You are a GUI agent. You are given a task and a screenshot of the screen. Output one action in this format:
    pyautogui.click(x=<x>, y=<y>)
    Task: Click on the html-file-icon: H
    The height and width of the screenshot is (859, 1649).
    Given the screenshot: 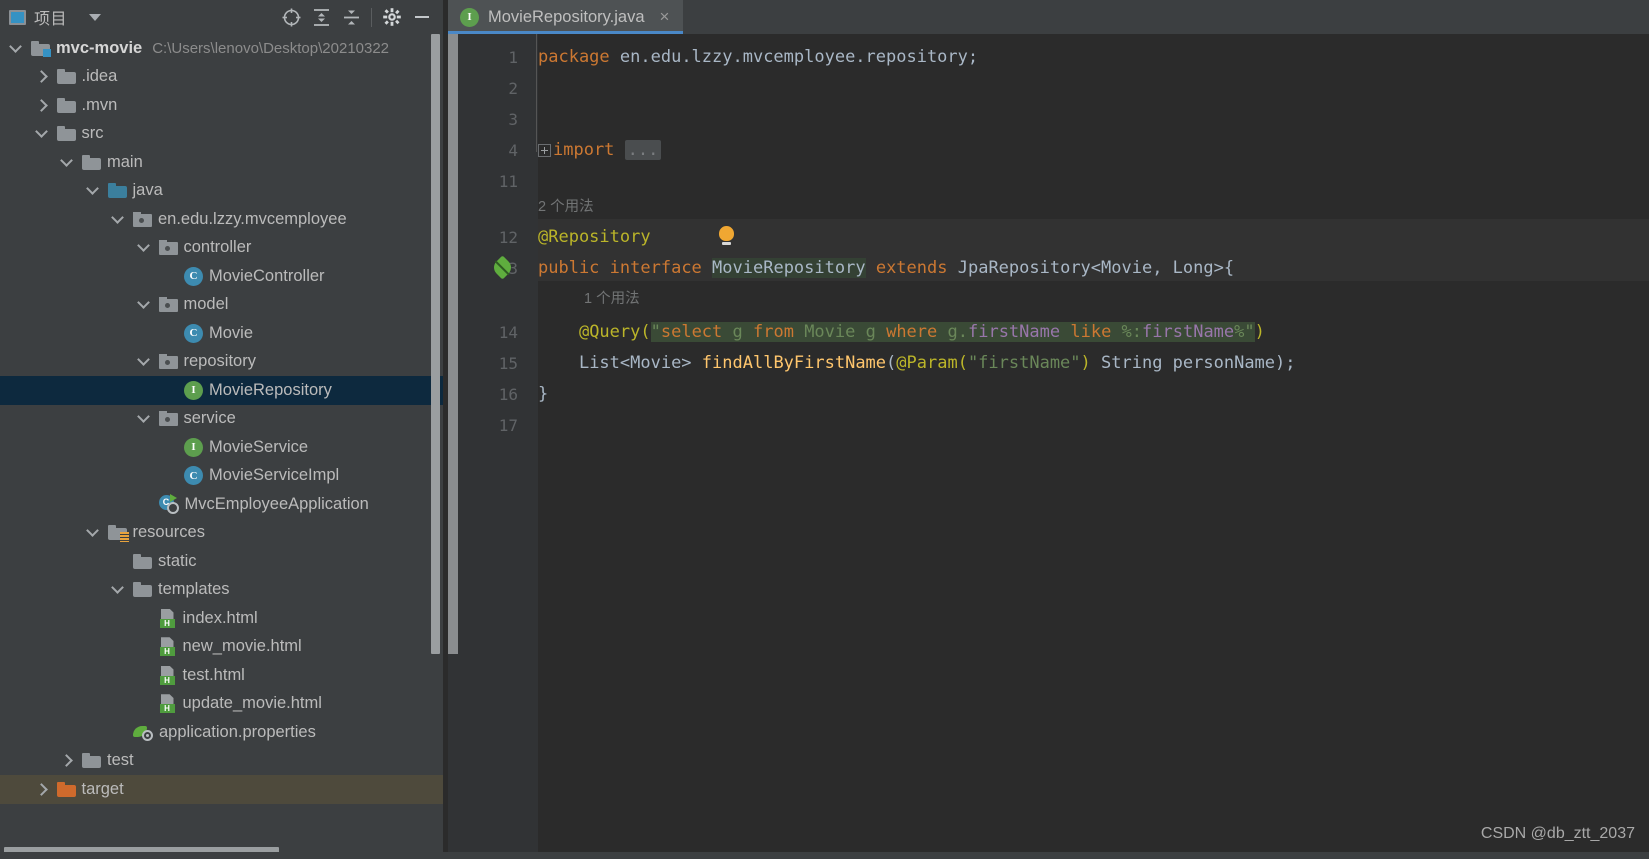 What is the action you would take?
    pyautogui.click(x=168, y=618)
    